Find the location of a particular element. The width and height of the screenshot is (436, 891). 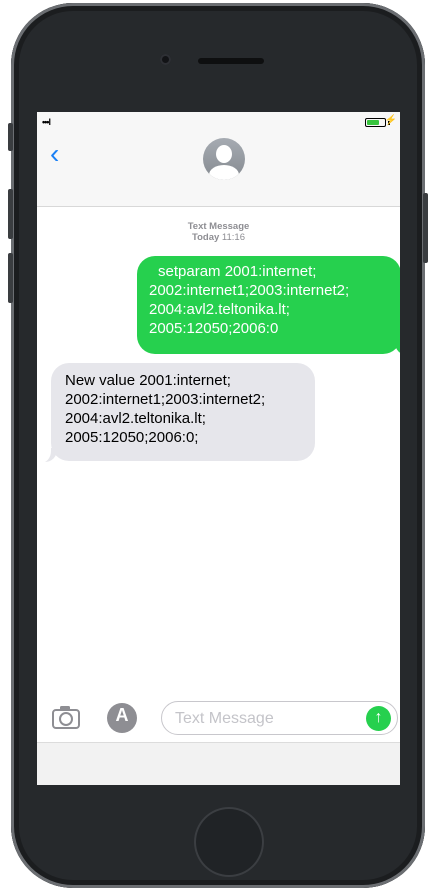

camera-icon is located at coordinates (66, 717).